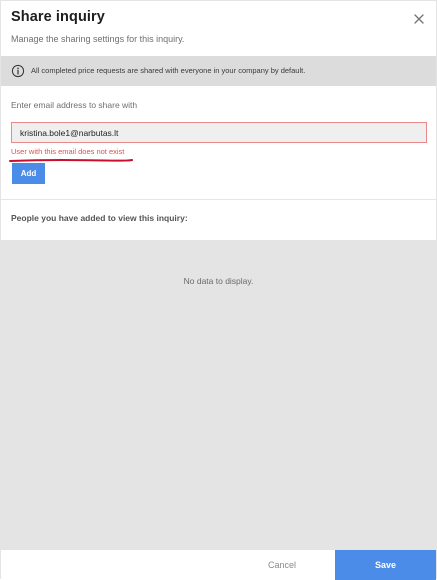 The image size is (437, 580). What do you see at coordinates (58, 17) in the screenshot?
I see `dialog-title: Share inquiry` at bounding box center [58, 17].